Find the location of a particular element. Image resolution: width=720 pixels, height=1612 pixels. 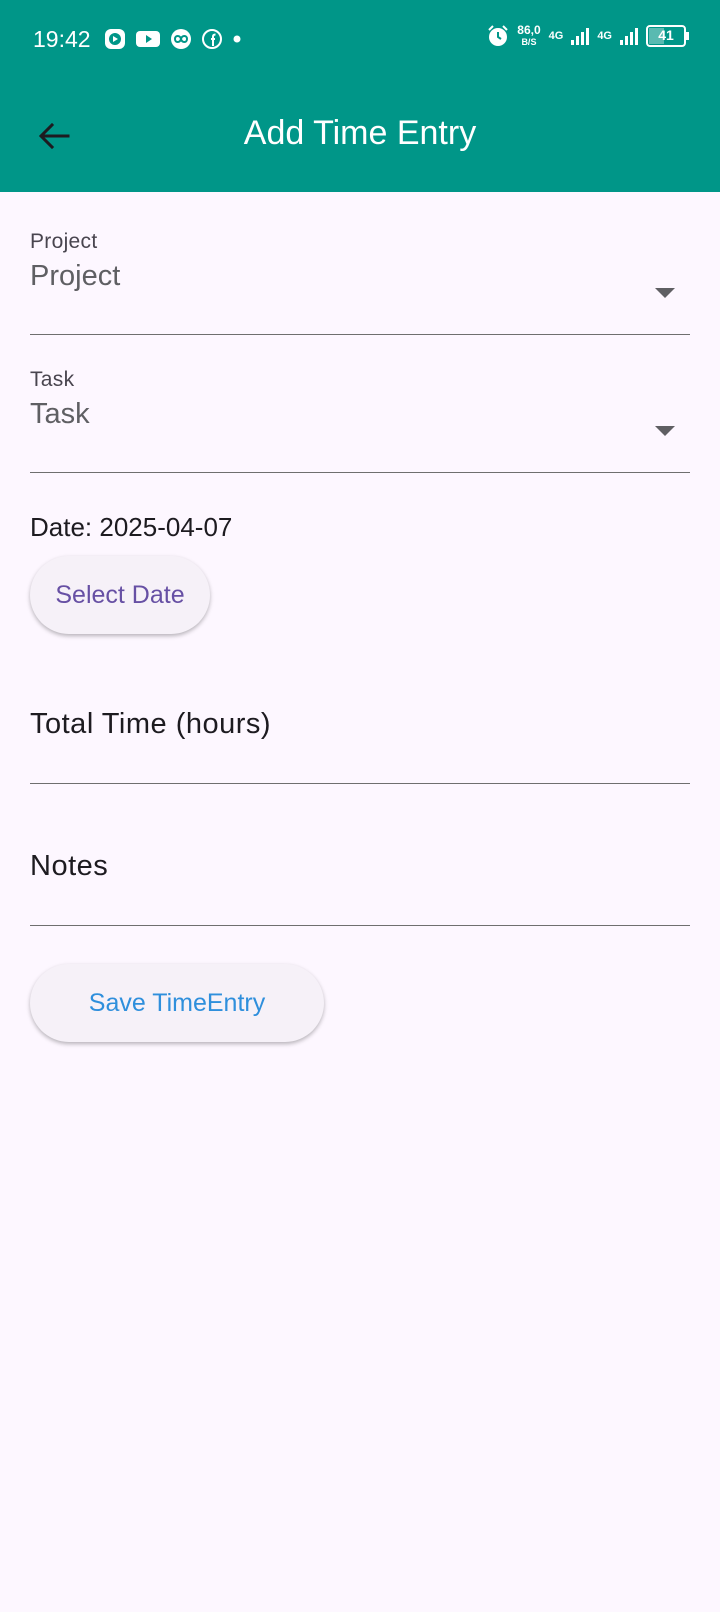

project-label: Project is located at coordinates (64, 241).